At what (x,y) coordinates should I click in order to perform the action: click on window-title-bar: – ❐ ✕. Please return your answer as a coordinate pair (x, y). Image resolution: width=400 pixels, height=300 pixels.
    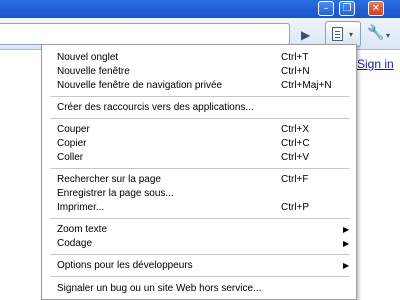
    Looking at the image, I should click on (200, 9).